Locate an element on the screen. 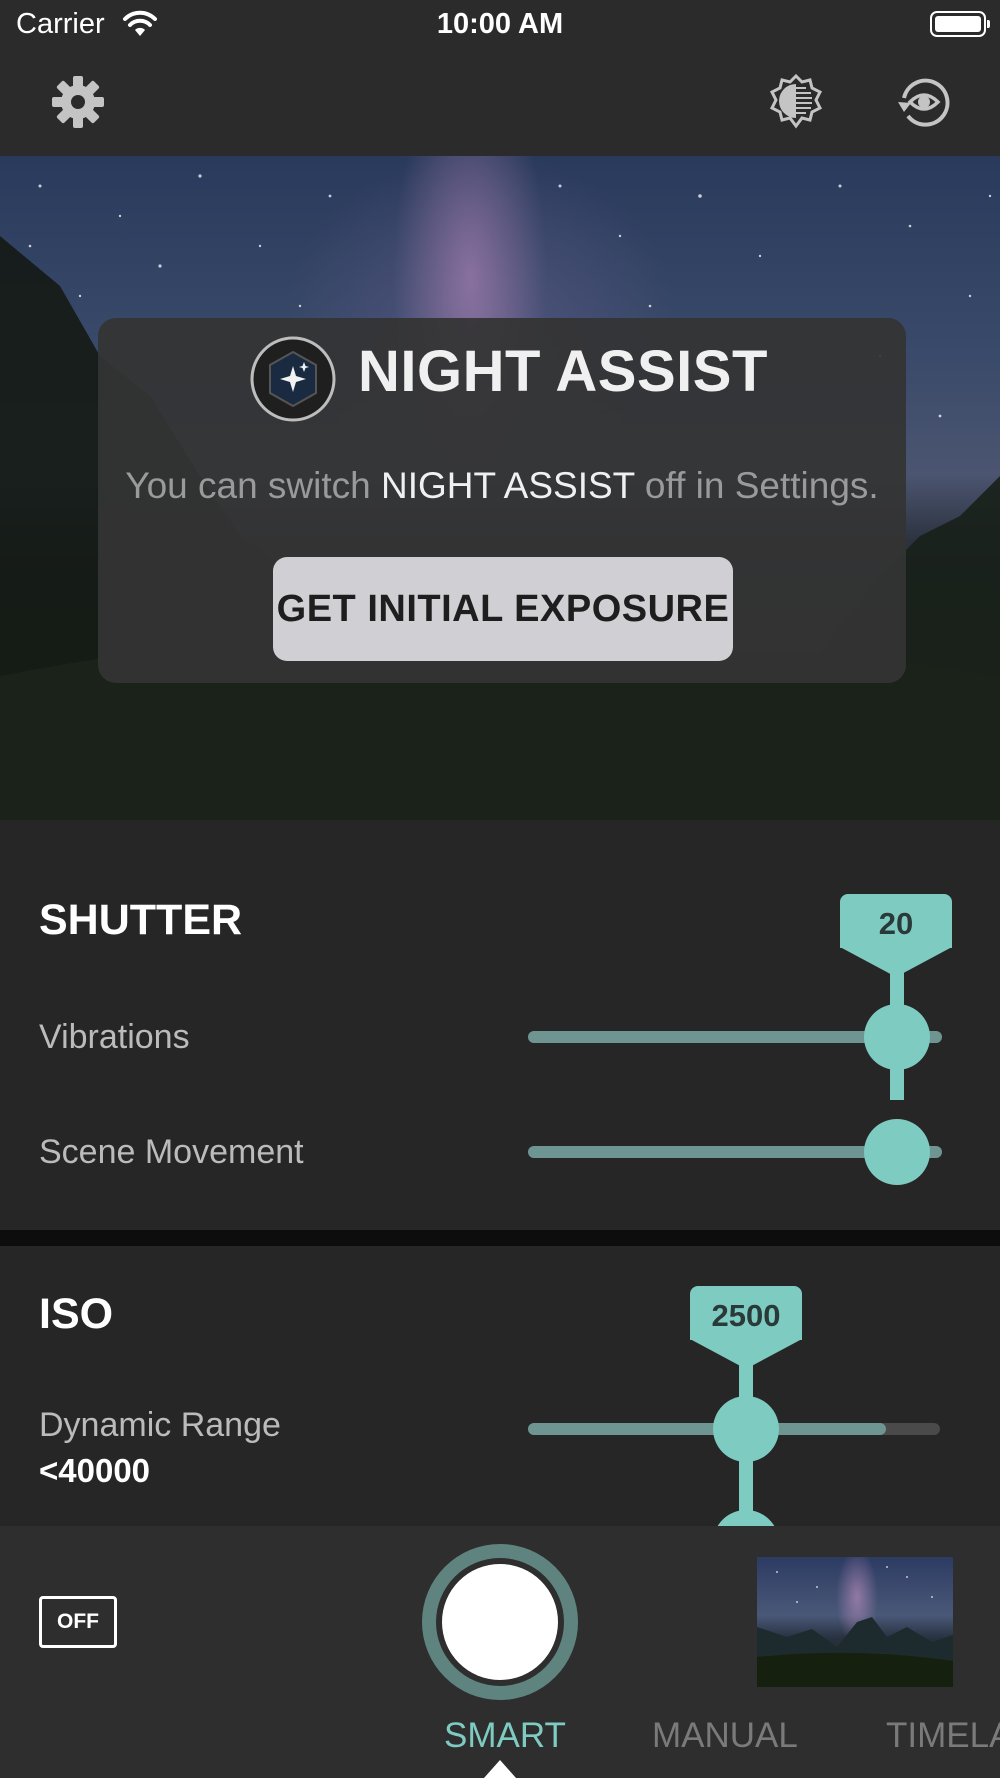 The image size is (1000, 1778). scene-movement-slider-knob is located at coordinates (897, 1152).